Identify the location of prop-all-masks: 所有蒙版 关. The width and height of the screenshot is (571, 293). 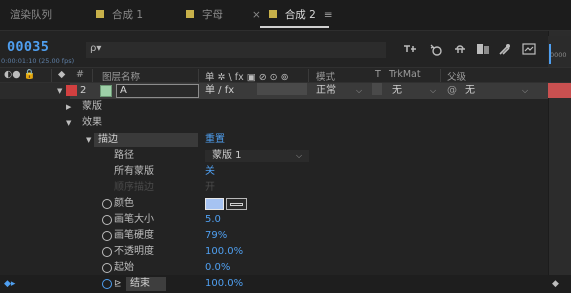
(274, 172).